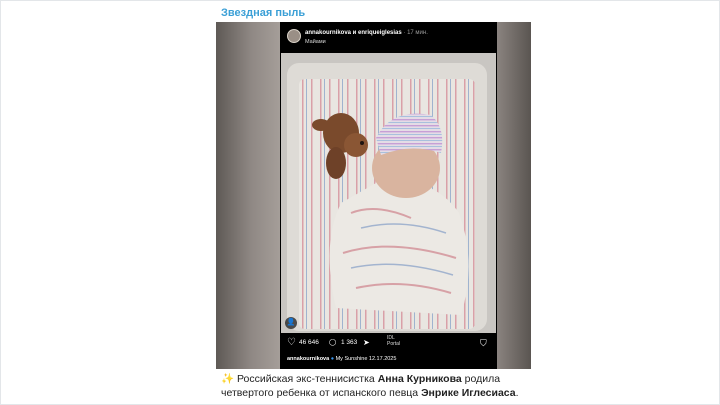 This screenshot has width=720, height=405. Describe the element at coordinates (308, 359) in the screenshot. I see `ig-caption-user: annakournikova` at that location.